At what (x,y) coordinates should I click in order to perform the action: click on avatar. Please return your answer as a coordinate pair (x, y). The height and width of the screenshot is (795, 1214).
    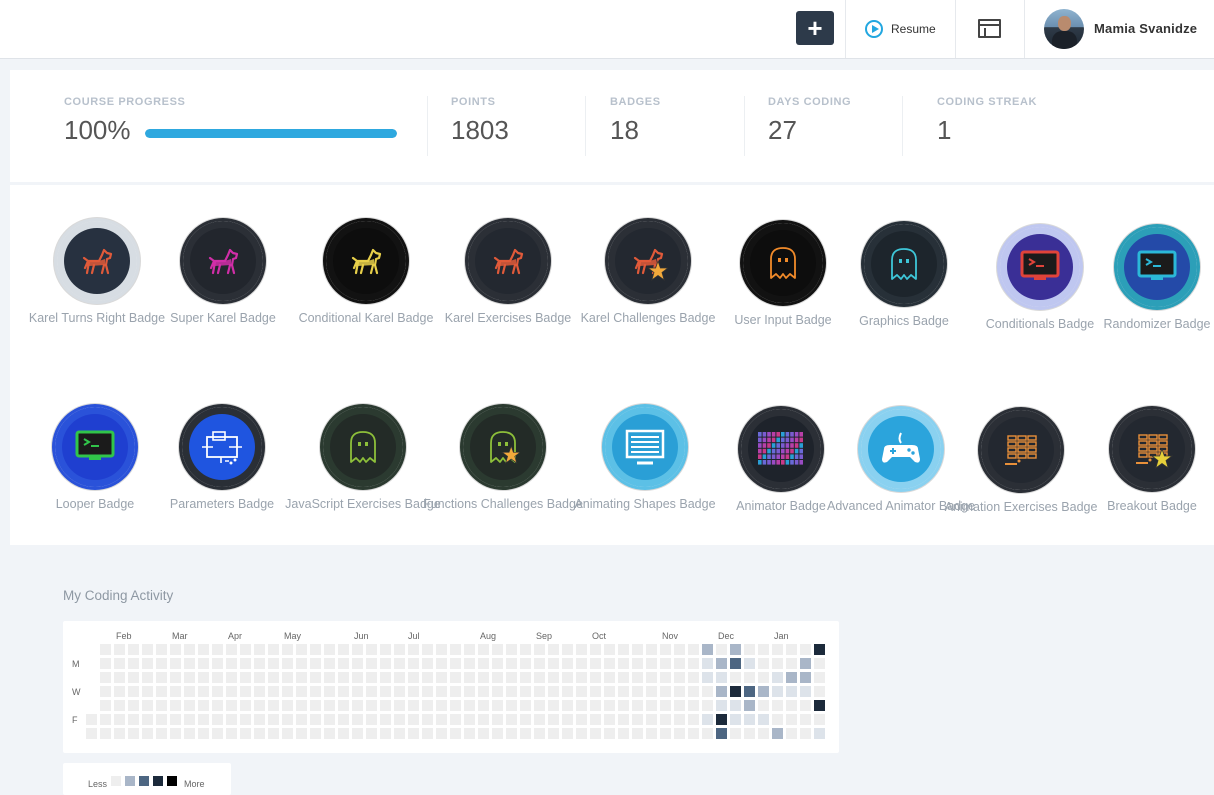
    Looking at the image, I should click on (1064, 29).